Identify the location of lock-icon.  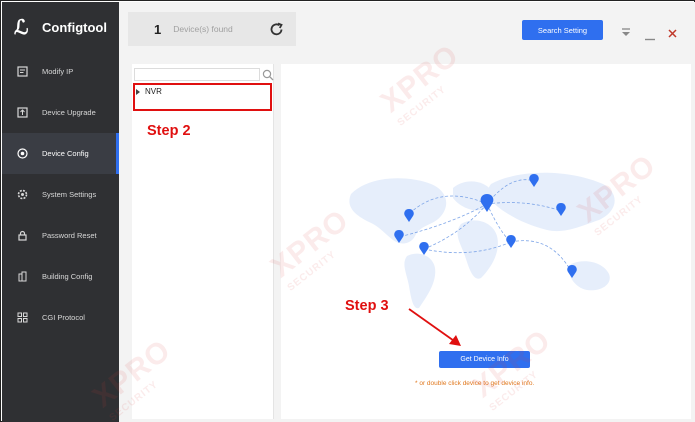
(22, 236).